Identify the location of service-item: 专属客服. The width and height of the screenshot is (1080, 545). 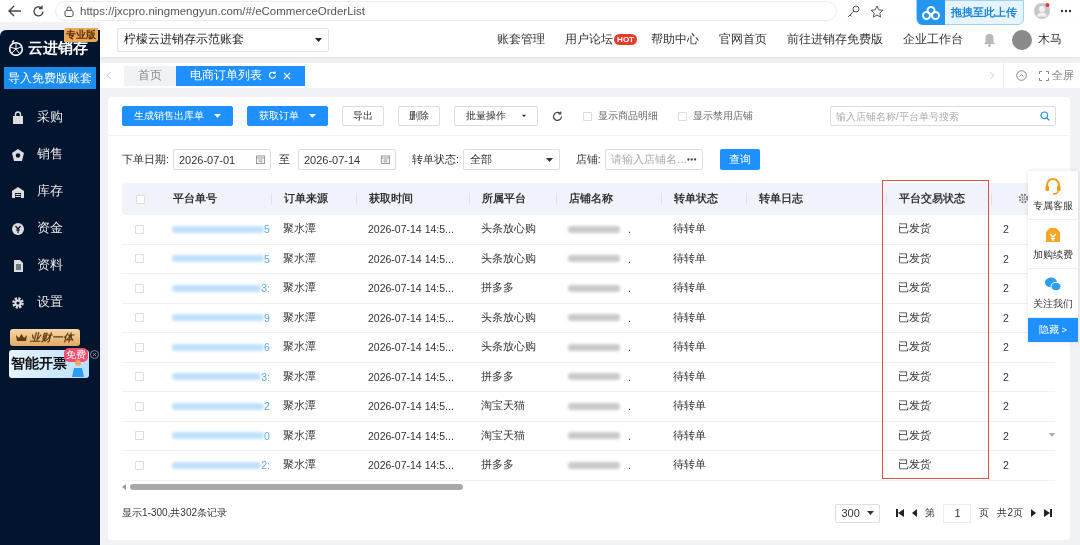
(1053, 195).